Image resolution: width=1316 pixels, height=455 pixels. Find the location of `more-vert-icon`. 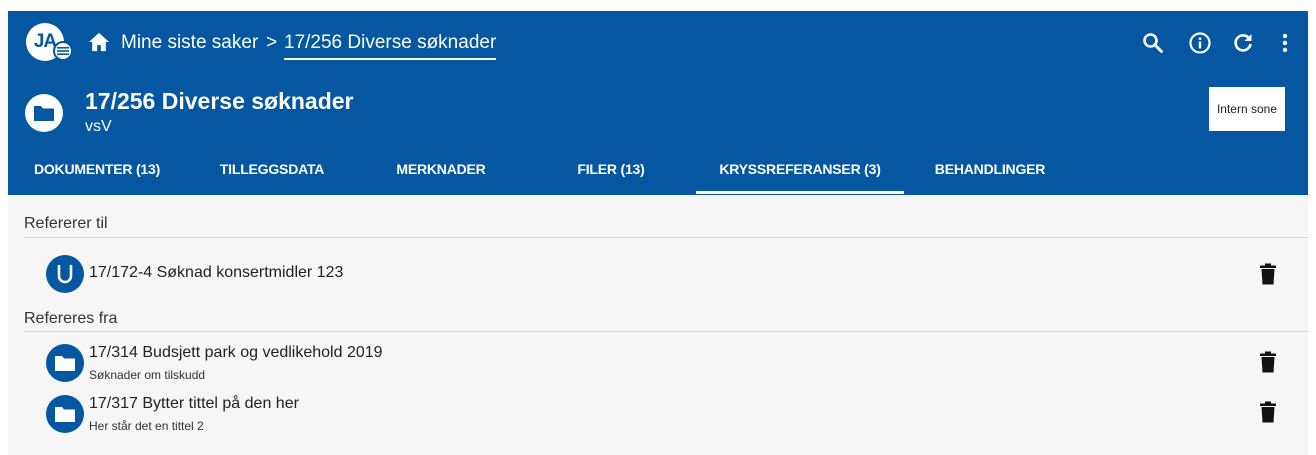

more-vert-icon is located at coordinates (1285, 43).